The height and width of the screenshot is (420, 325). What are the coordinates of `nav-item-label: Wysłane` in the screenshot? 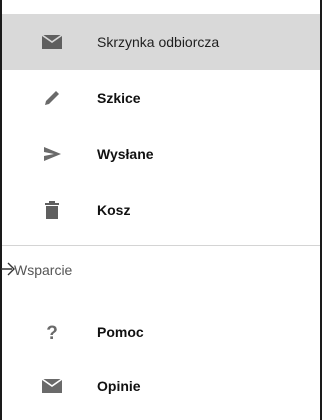 It's located at (125, 154).